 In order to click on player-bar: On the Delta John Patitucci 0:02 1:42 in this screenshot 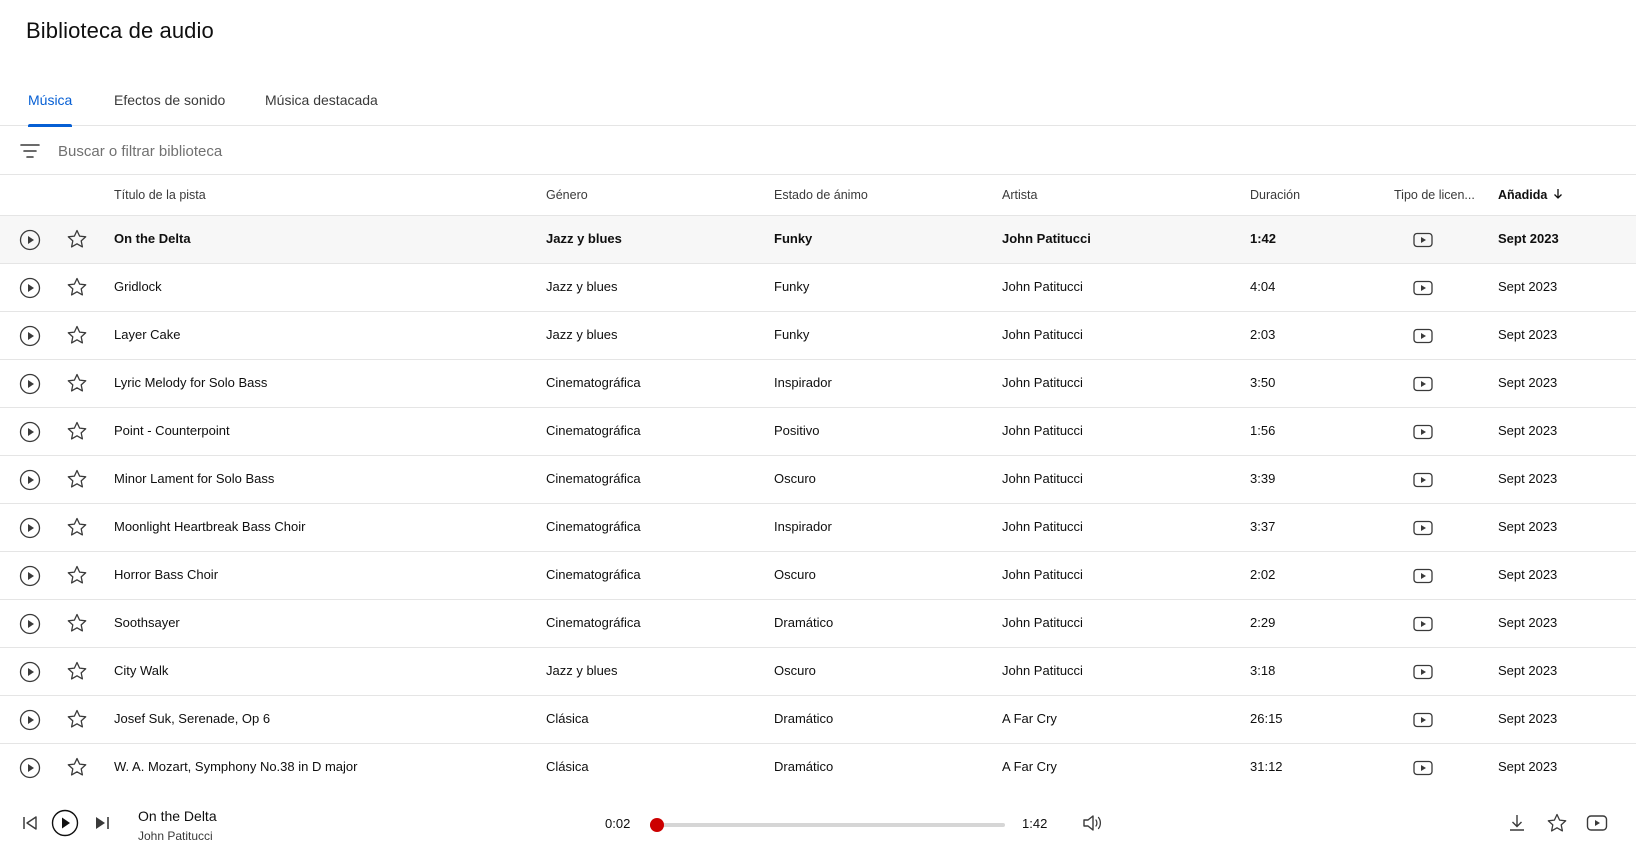, I will do `click(818, 818)`.